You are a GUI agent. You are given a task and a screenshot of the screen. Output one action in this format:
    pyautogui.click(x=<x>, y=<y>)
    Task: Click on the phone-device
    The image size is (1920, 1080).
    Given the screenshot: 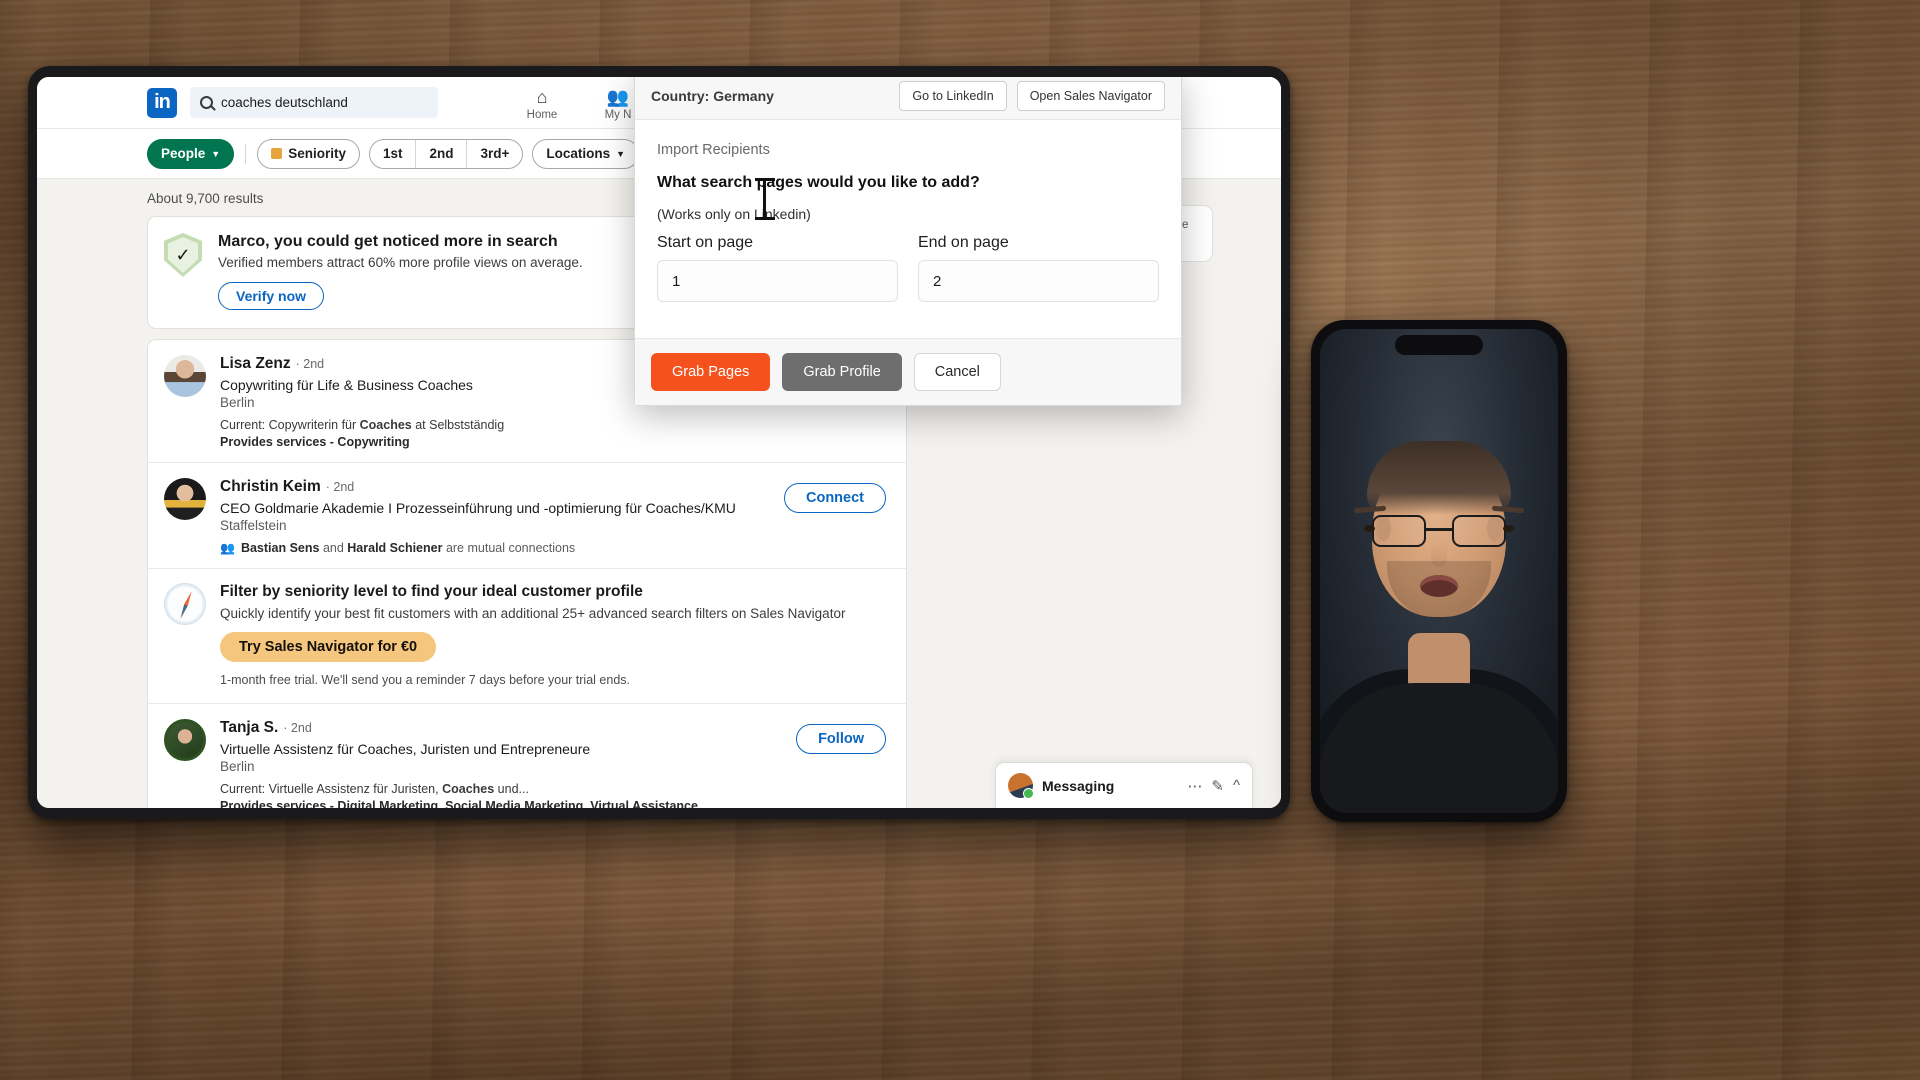 What is the action you would take?
    pyautogui.click(x=1439, y=571)
    